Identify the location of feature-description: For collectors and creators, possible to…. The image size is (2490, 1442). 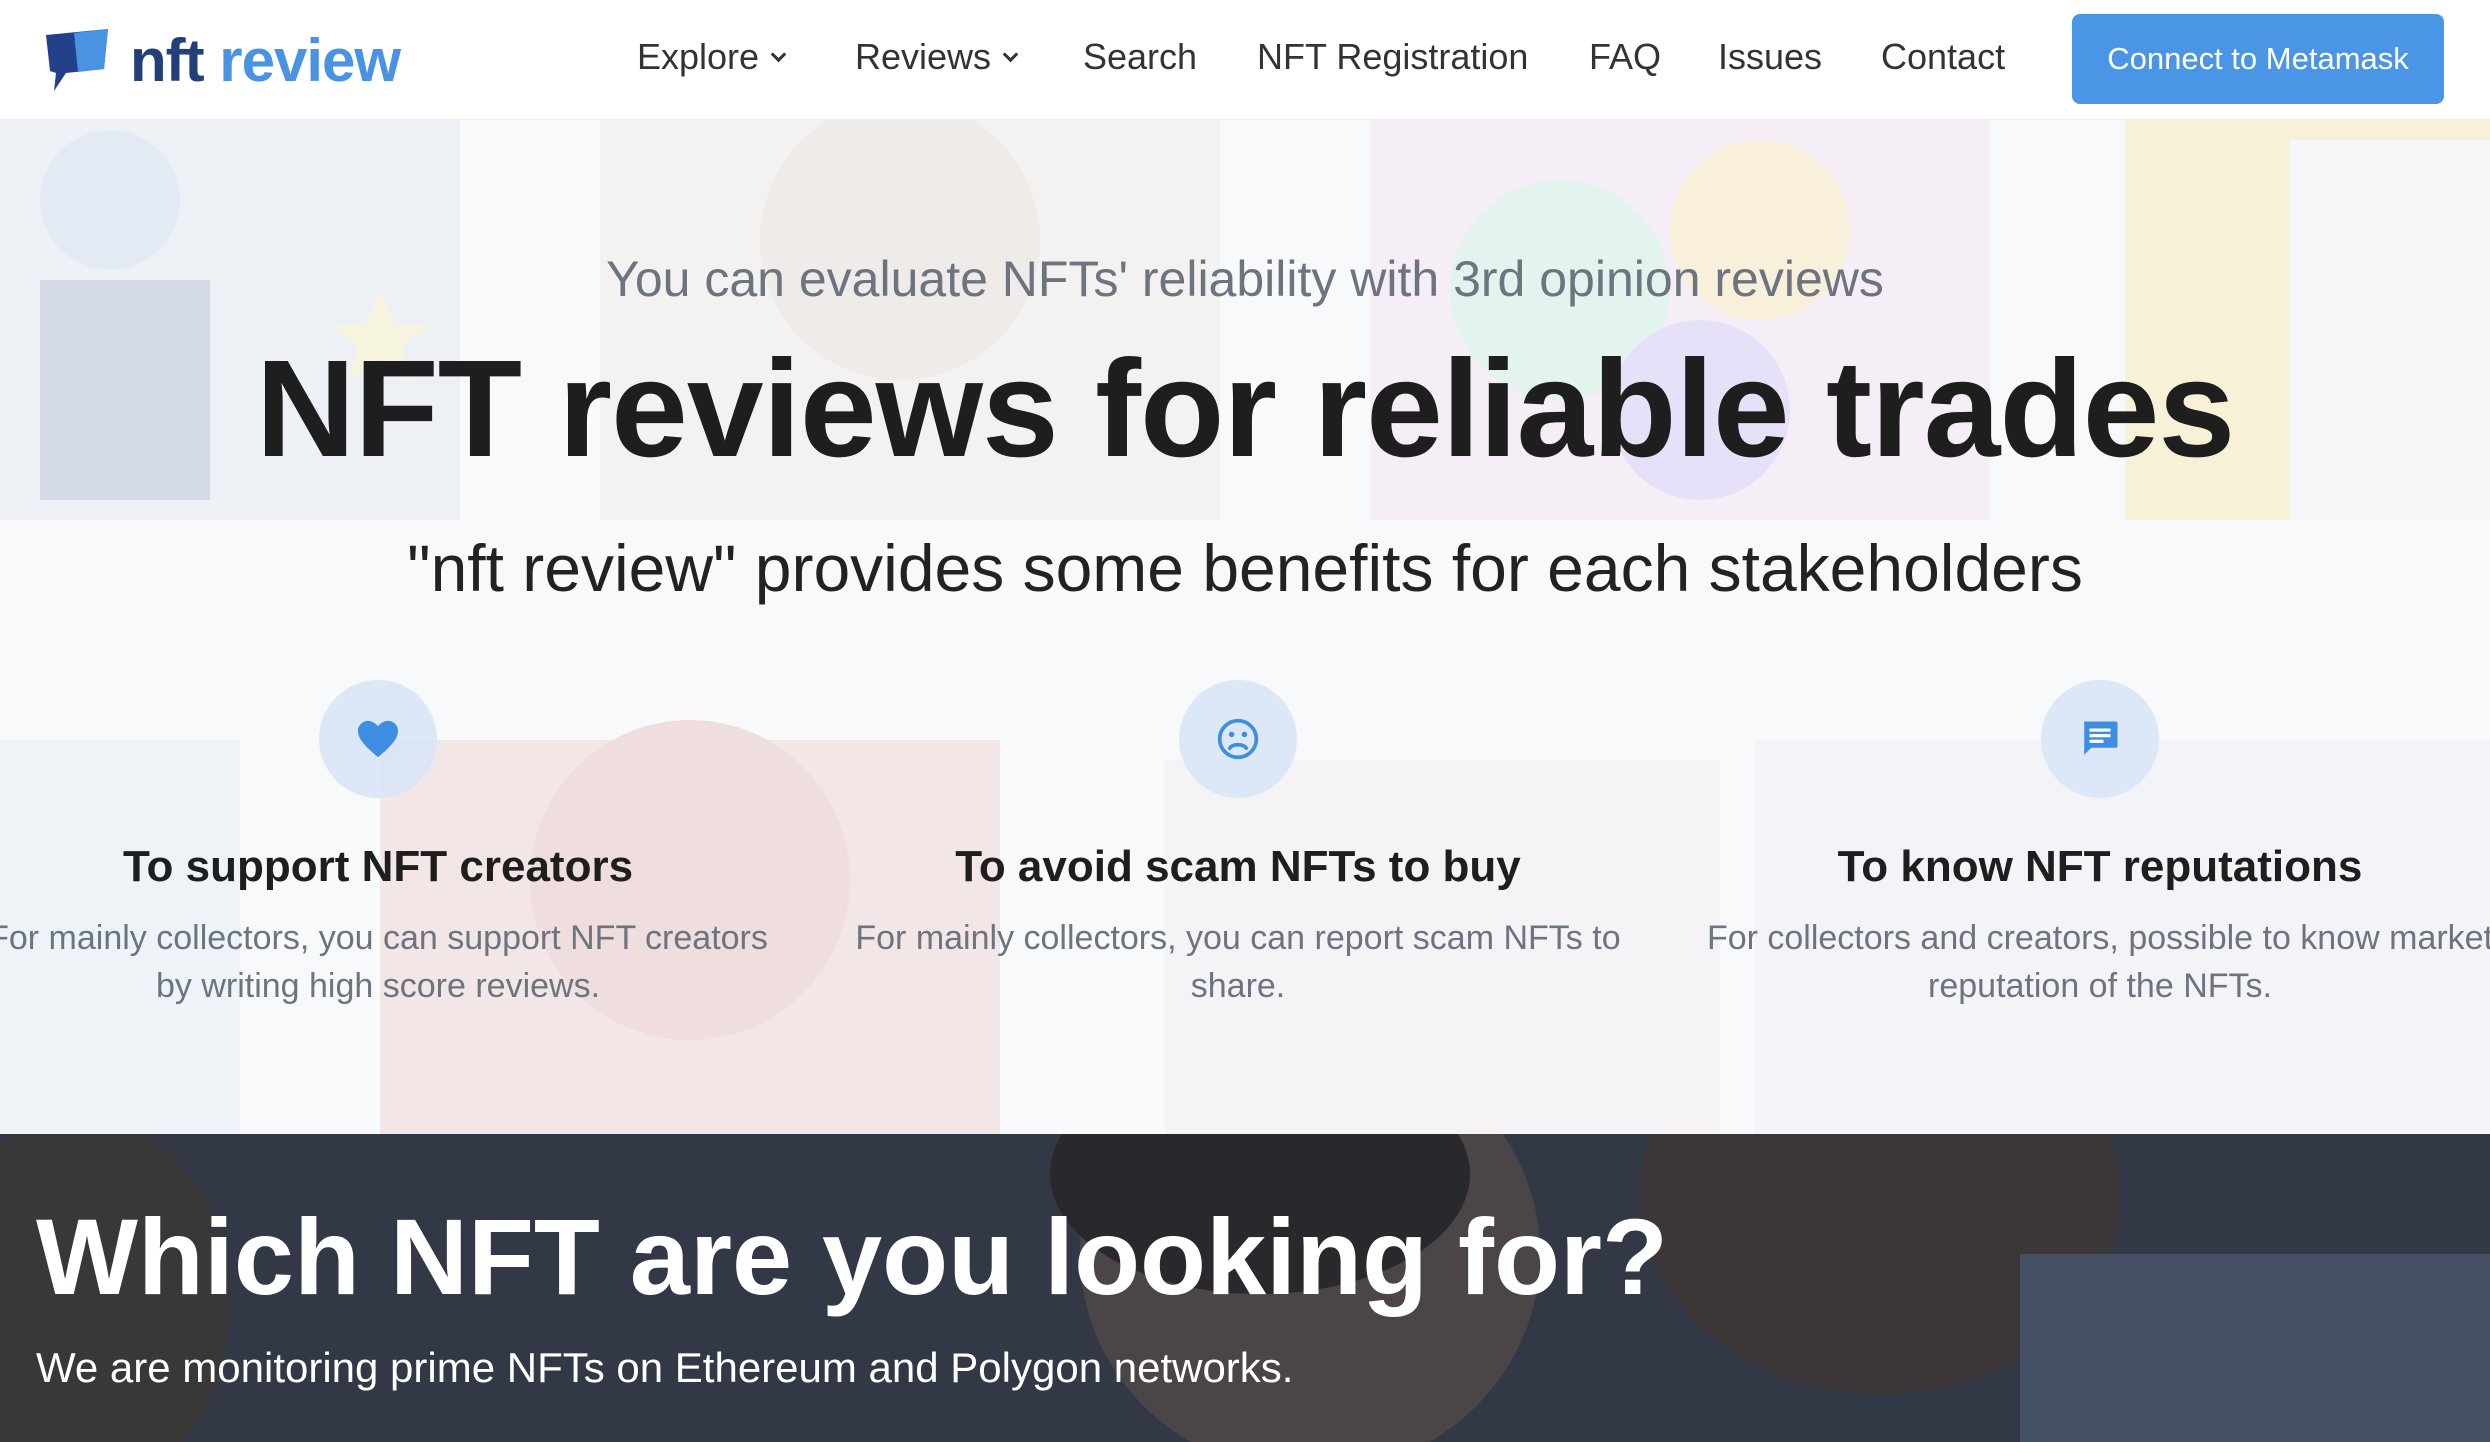
(2098, 962).